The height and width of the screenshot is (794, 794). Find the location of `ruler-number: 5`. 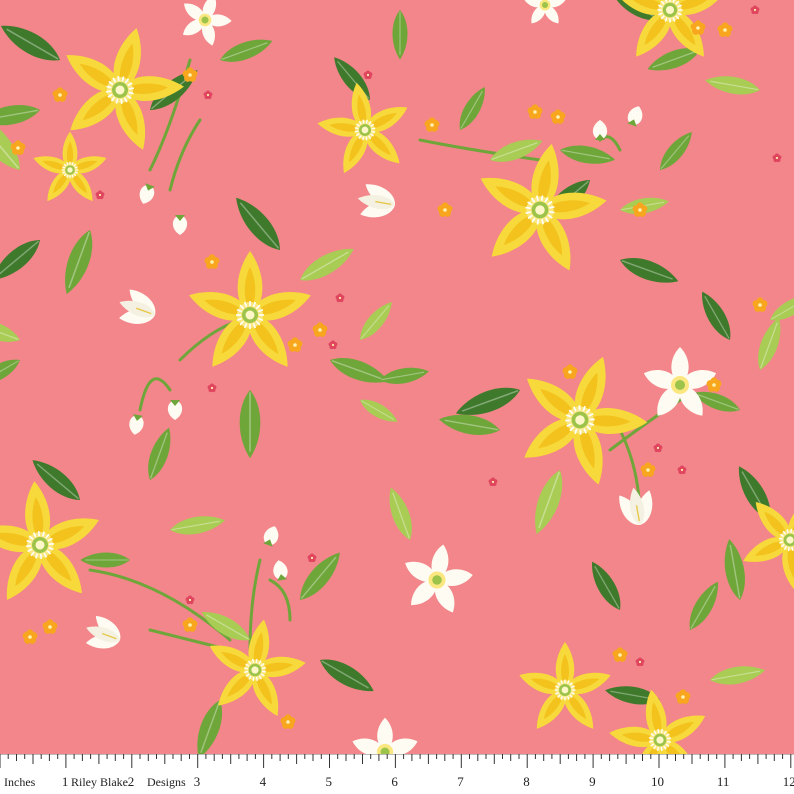

ruler-number: 5 is located at coordinates (329, 781).